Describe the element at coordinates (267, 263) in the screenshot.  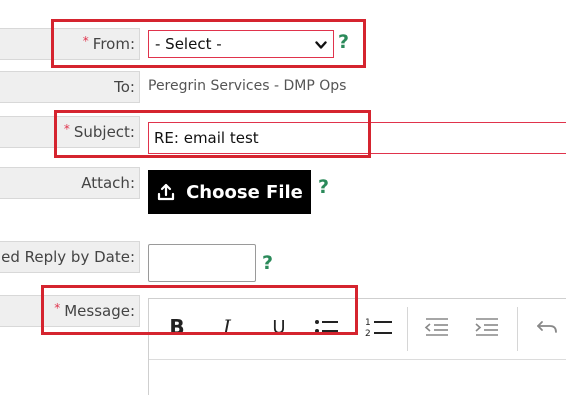
I see `reply-by-help-icon: ?` at that location.